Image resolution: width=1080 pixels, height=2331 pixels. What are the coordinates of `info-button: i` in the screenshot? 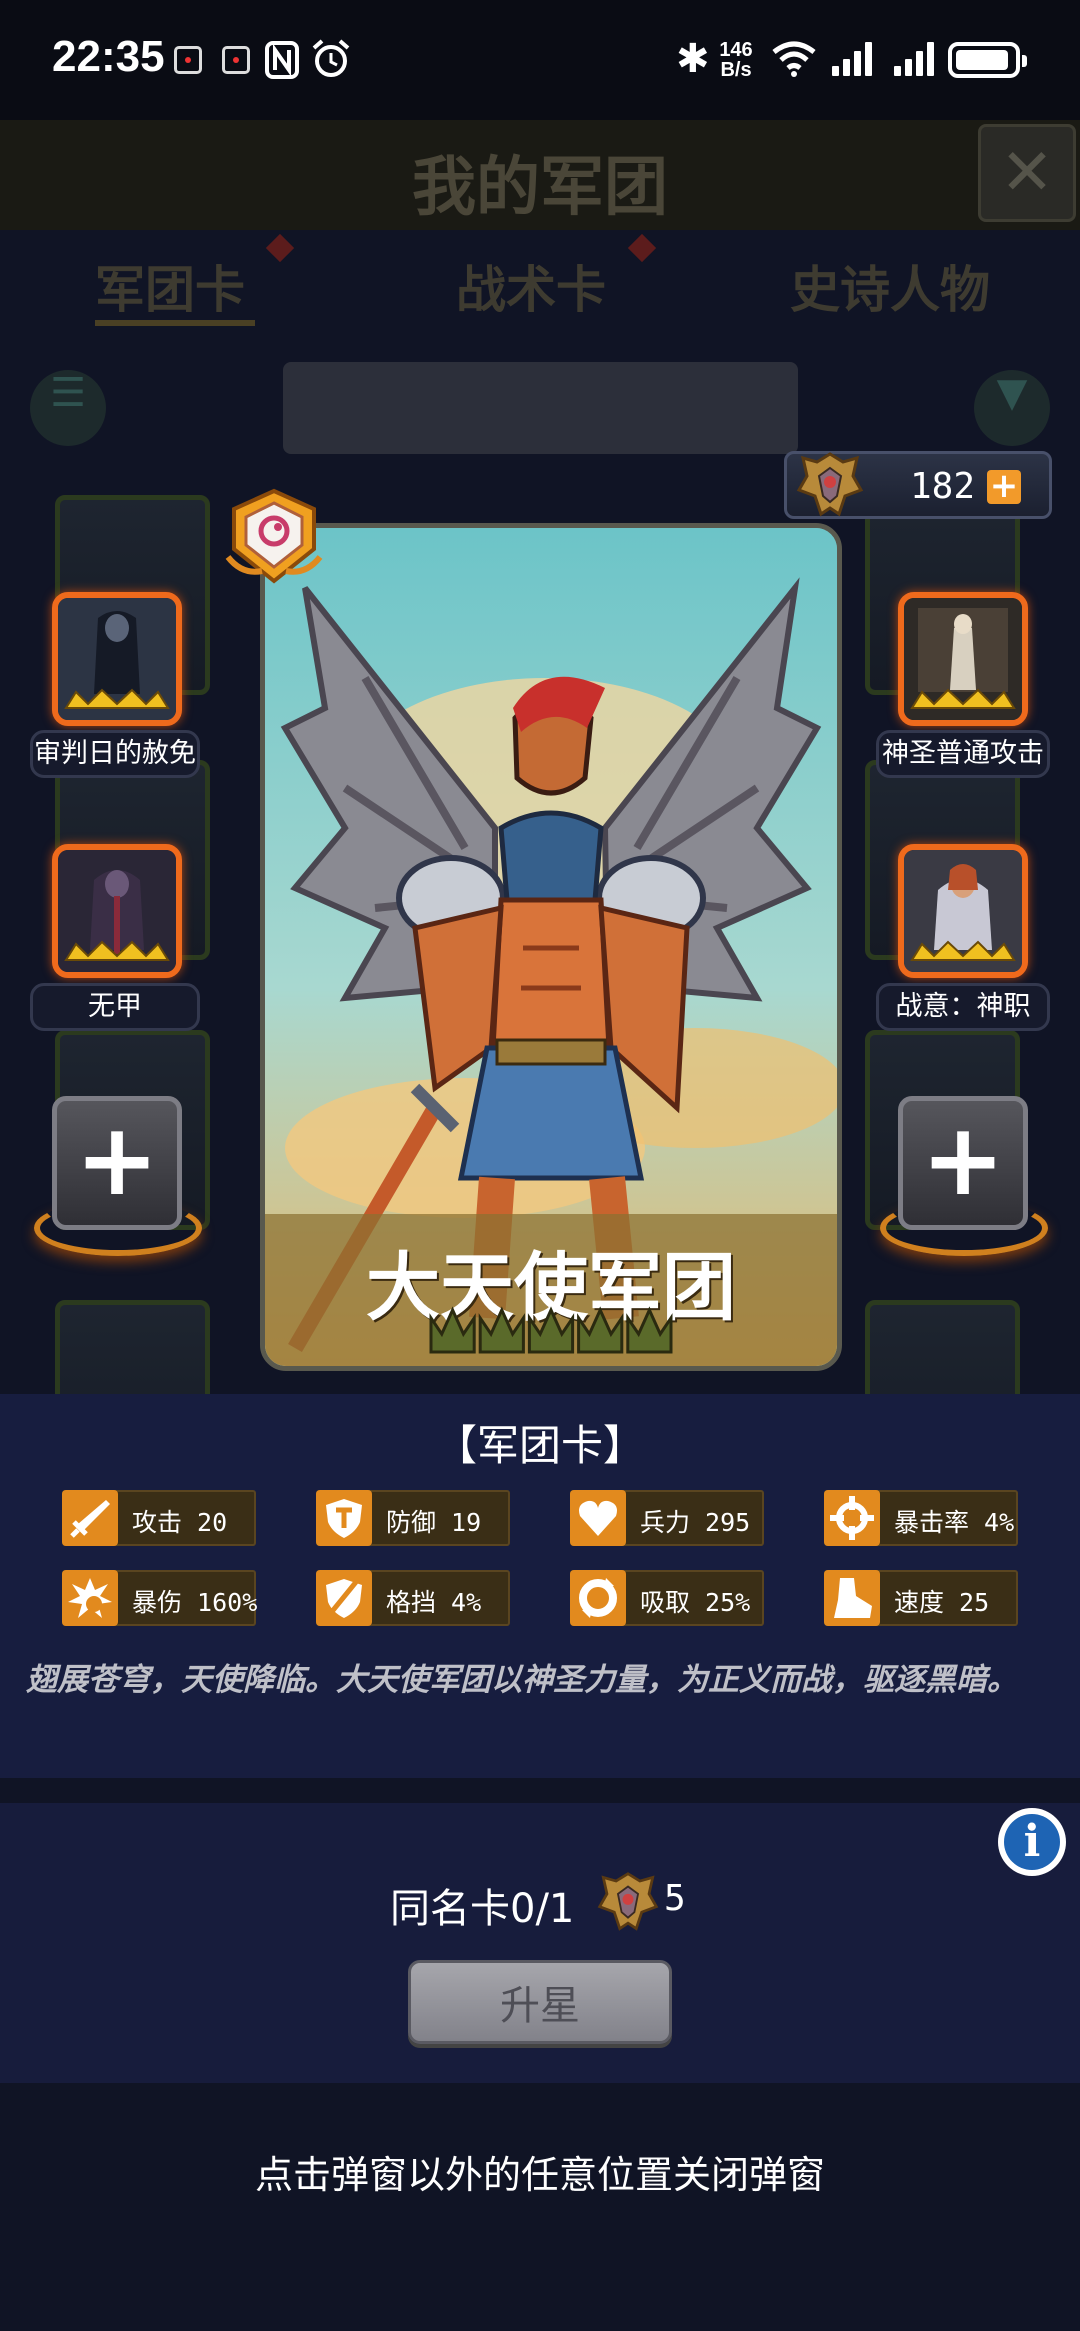 It's located at (1032, 1842).